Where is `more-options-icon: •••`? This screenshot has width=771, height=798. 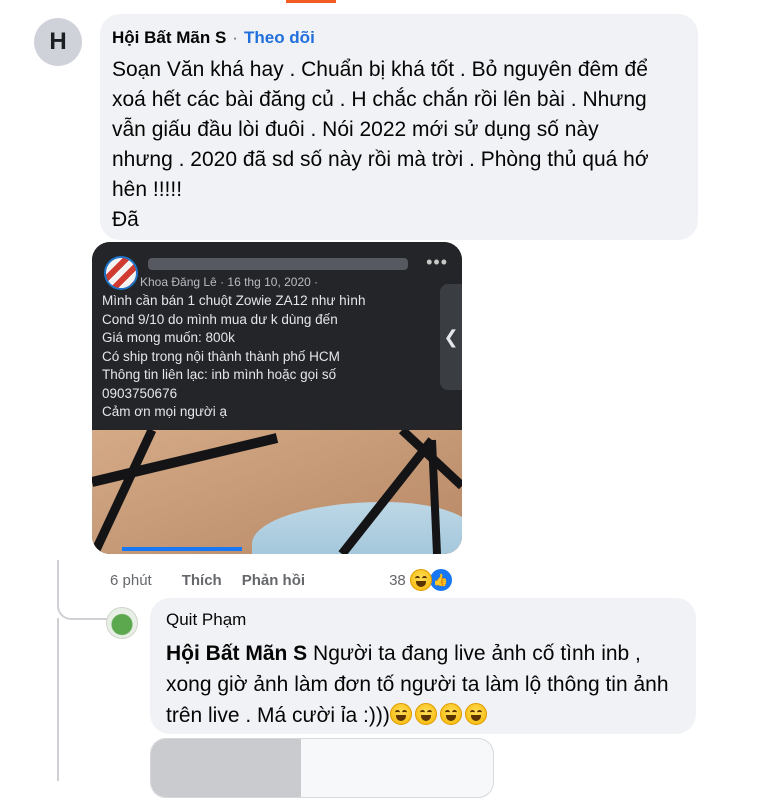 more-options-icon: ••• is located at coordinates (437, 262).